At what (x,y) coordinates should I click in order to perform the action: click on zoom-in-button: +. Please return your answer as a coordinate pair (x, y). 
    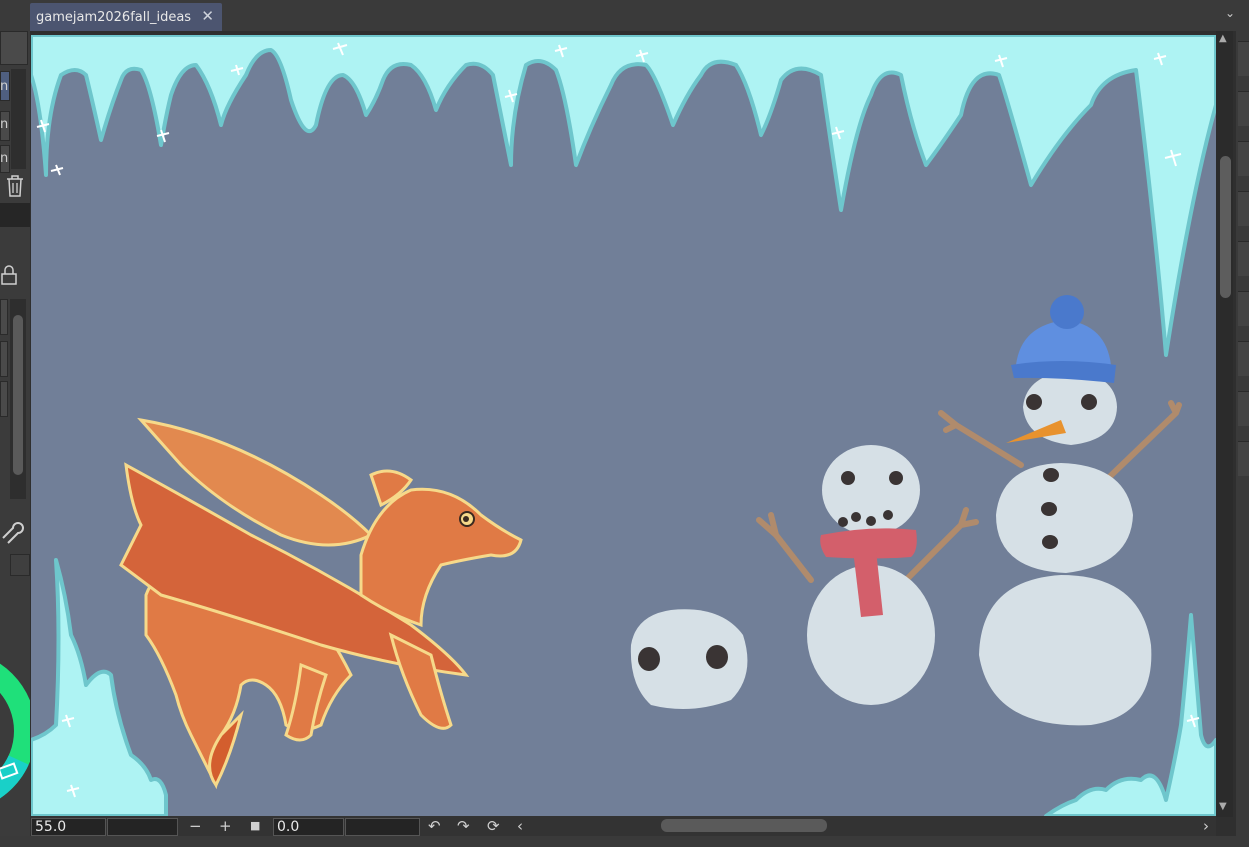
    Looking at the image, I should click on (225, 826).